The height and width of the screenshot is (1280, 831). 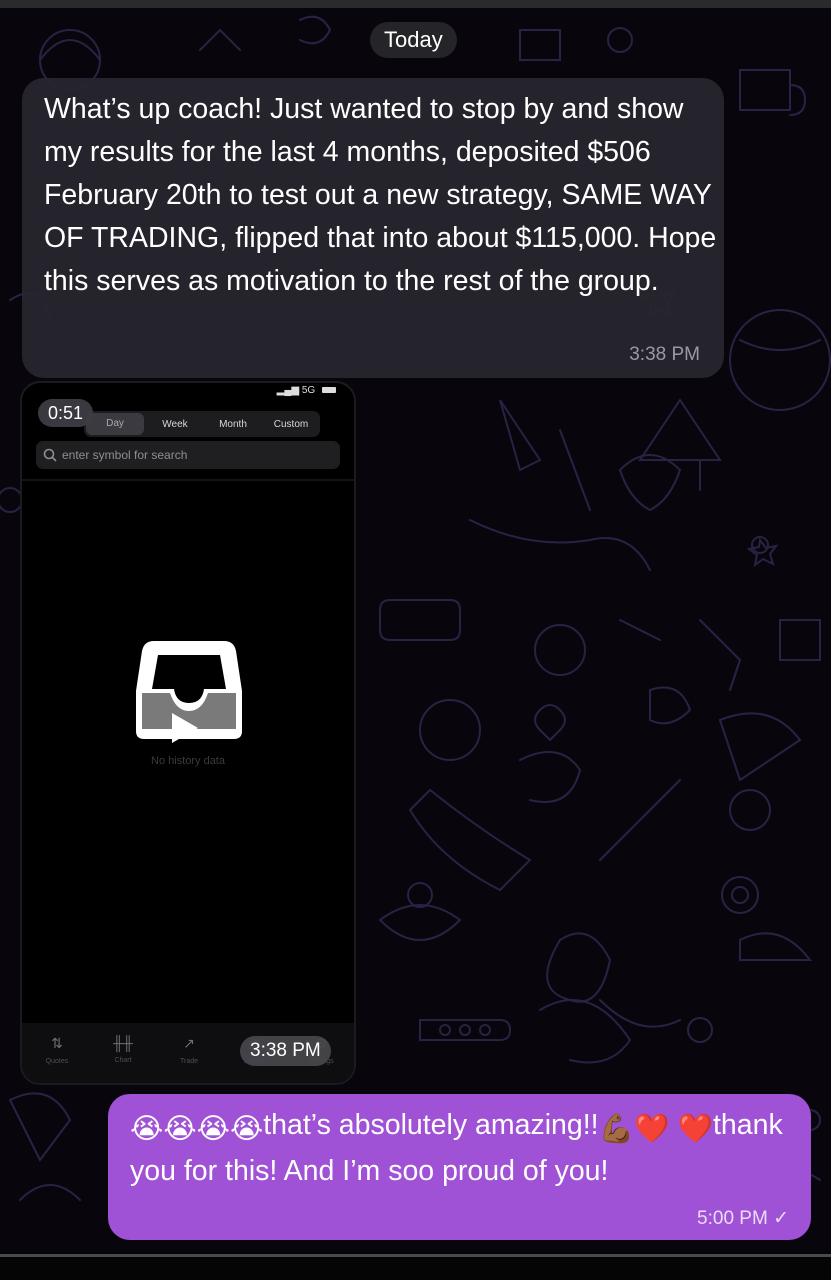 What do you see at coordinates (781, 1218) in the screenshot?
I see `single-check-icon: ✓` at bounding box center [781, 1218].